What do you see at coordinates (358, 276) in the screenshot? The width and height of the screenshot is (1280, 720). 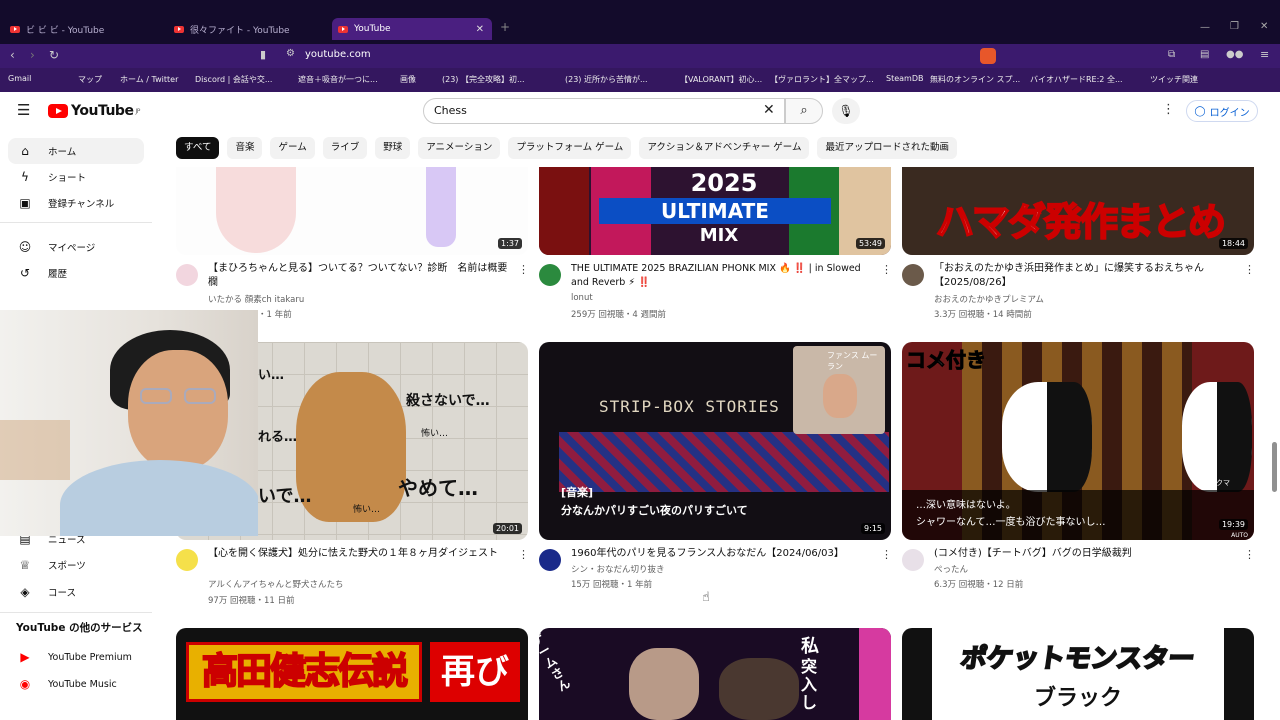 I see `video-title: 【まひろちゃんと見る】ついてる？ついてない？診断 名前は概要欄` at bounding box center [358, 276].